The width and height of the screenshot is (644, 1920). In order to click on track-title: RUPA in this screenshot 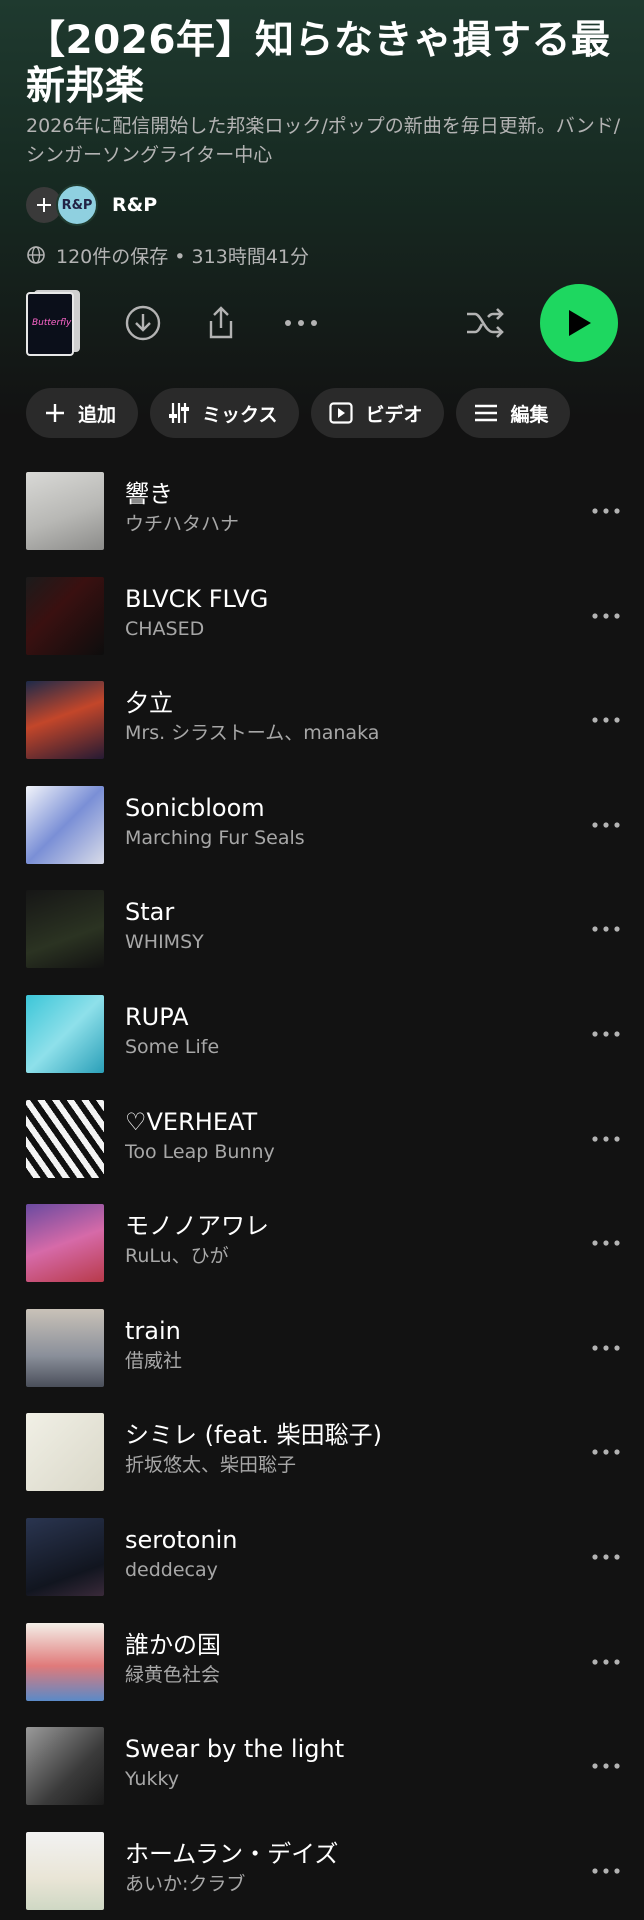, I will do `click(157, 1016)`.